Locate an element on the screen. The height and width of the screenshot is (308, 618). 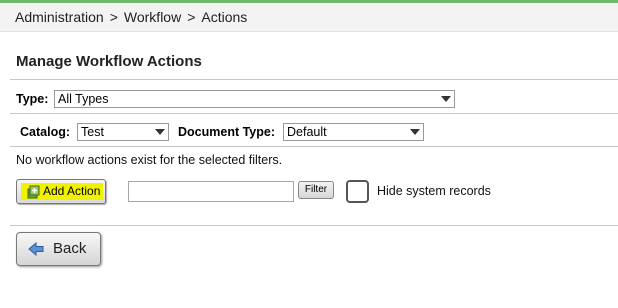
document-type-select-value: Default is located at coordinates (307, 132).